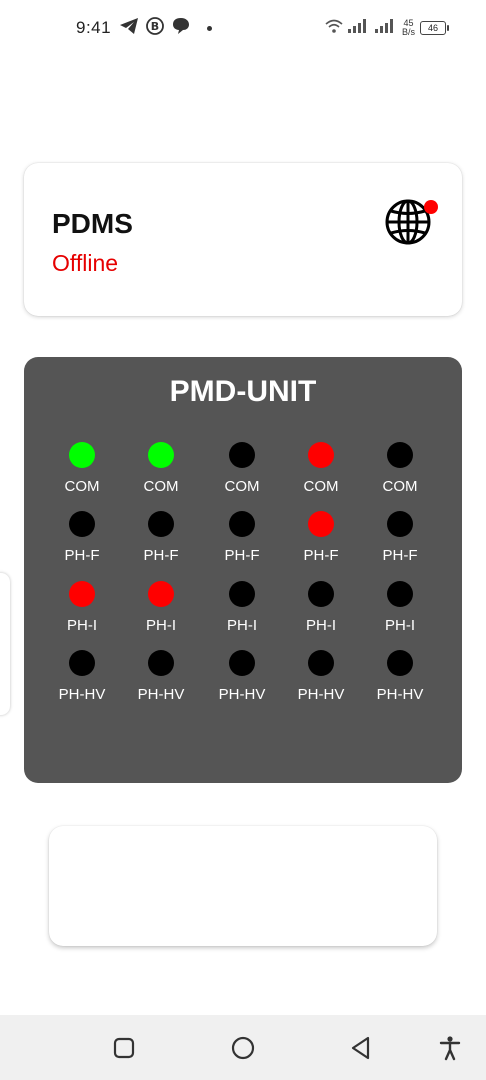 The width and height of the screenshot is (486, 1080). I want to click on battery-level: 46, so click(432, 28).